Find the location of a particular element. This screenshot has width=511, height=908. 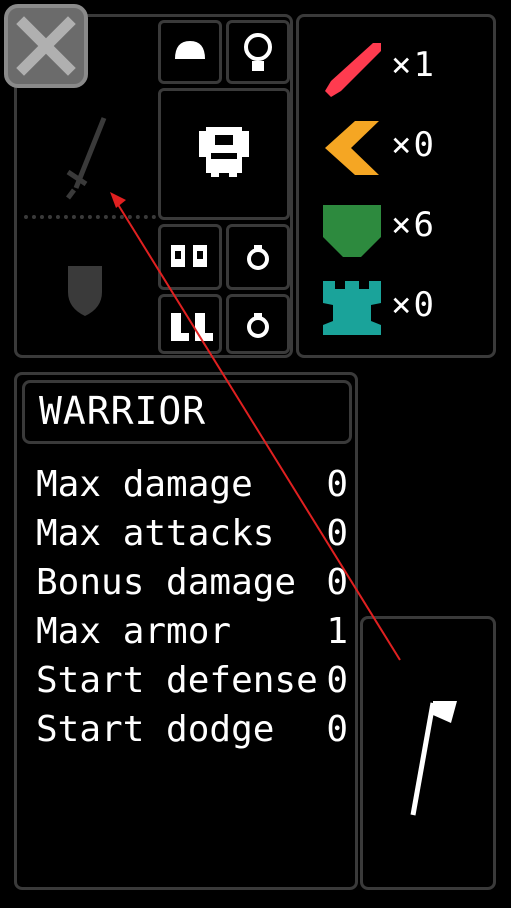

armor-icon is located at coordinates (224, 152).